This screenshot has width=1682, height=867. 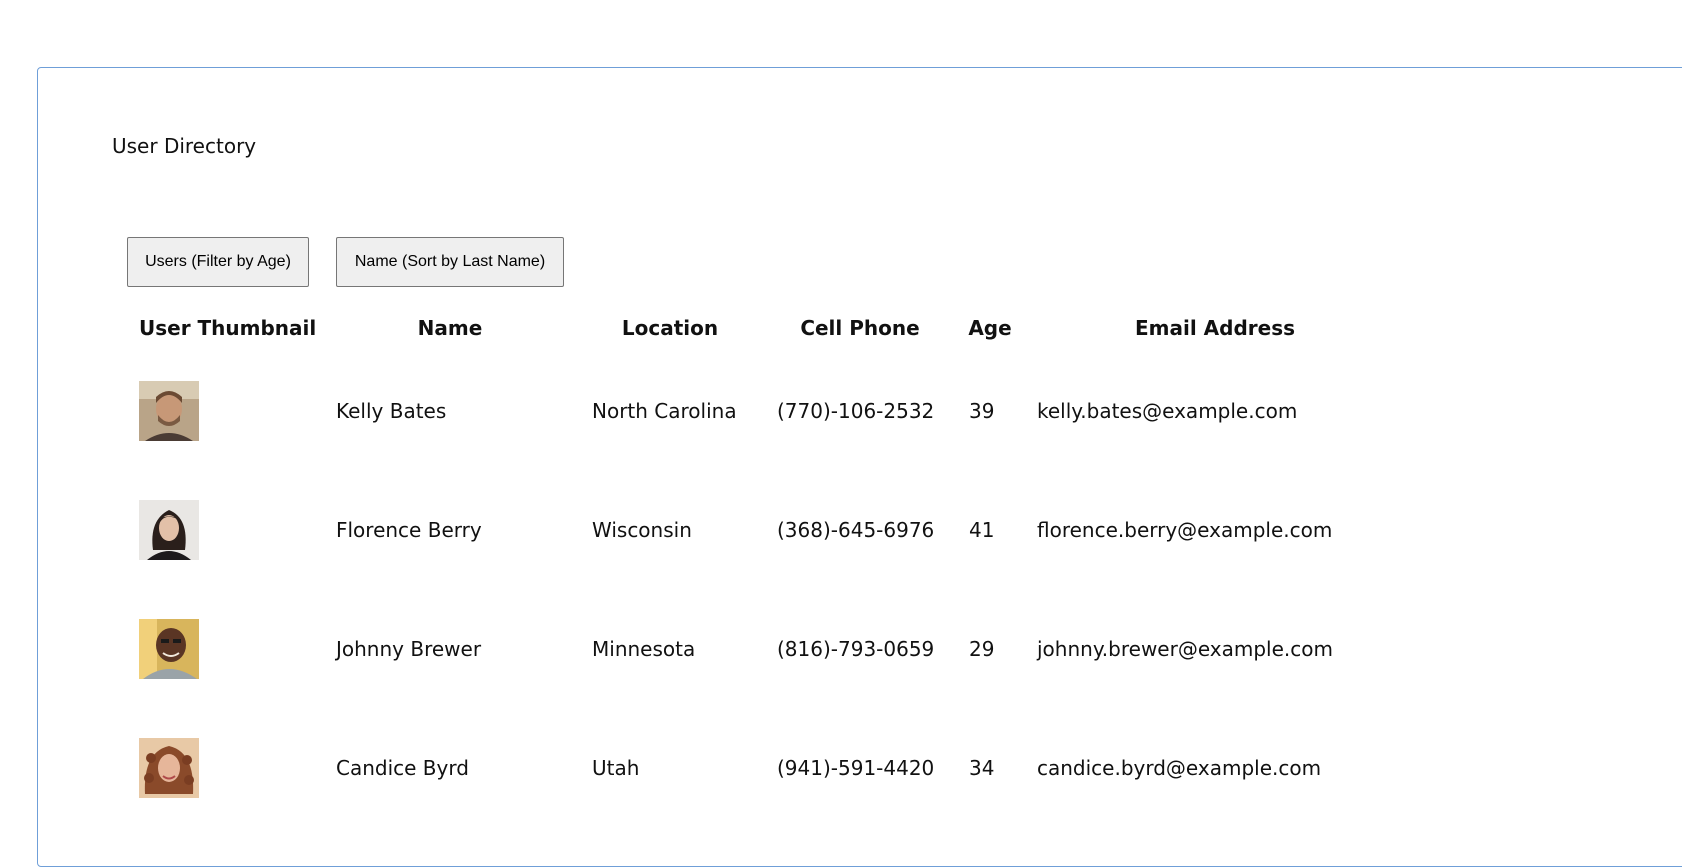 What do you see at coordinates (616, 768) in the screenshot?
I see `user-location: Utah` at bounding box center [616, 768].